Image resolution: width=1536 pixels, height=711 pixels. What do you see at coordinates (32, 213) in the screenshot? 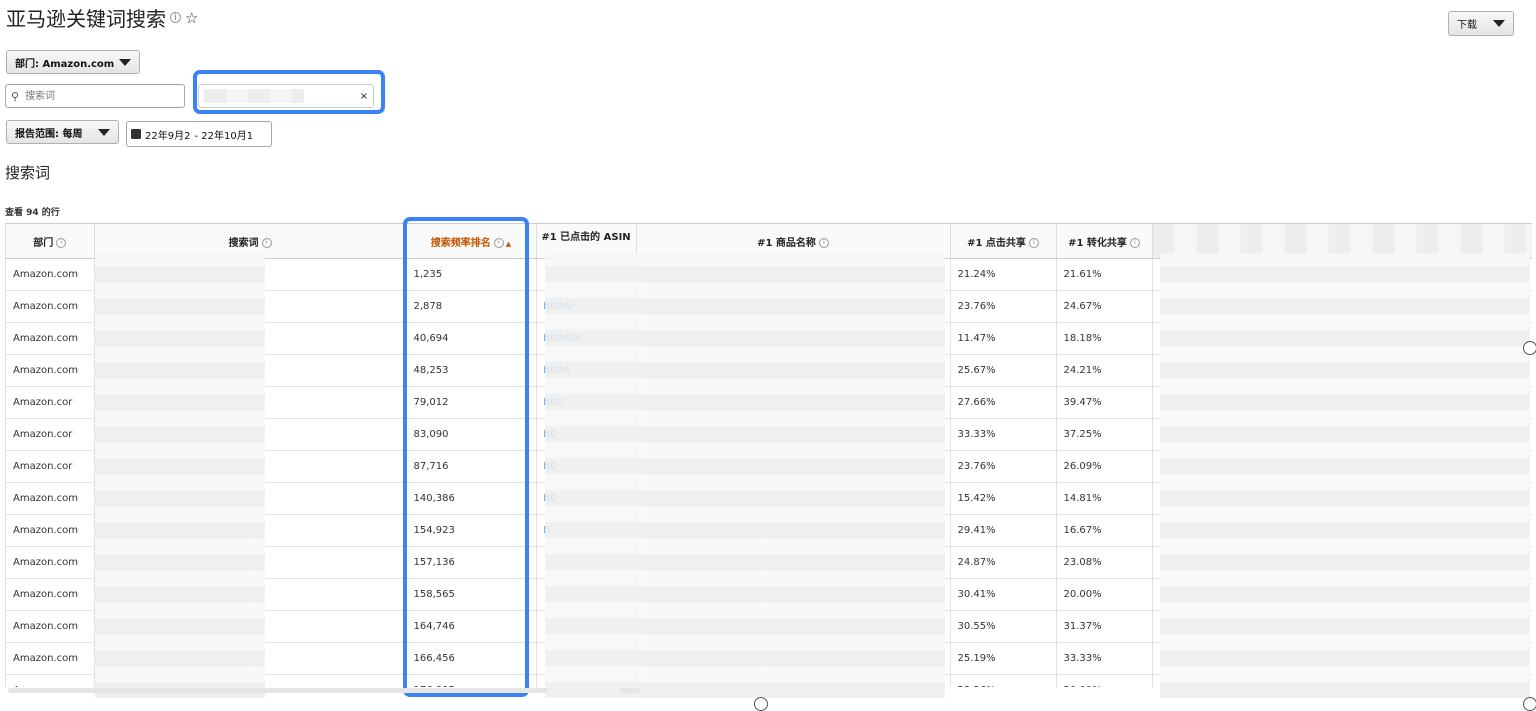
I see `rows-count: 查看 94 的行` at bounding box center [32, 213].